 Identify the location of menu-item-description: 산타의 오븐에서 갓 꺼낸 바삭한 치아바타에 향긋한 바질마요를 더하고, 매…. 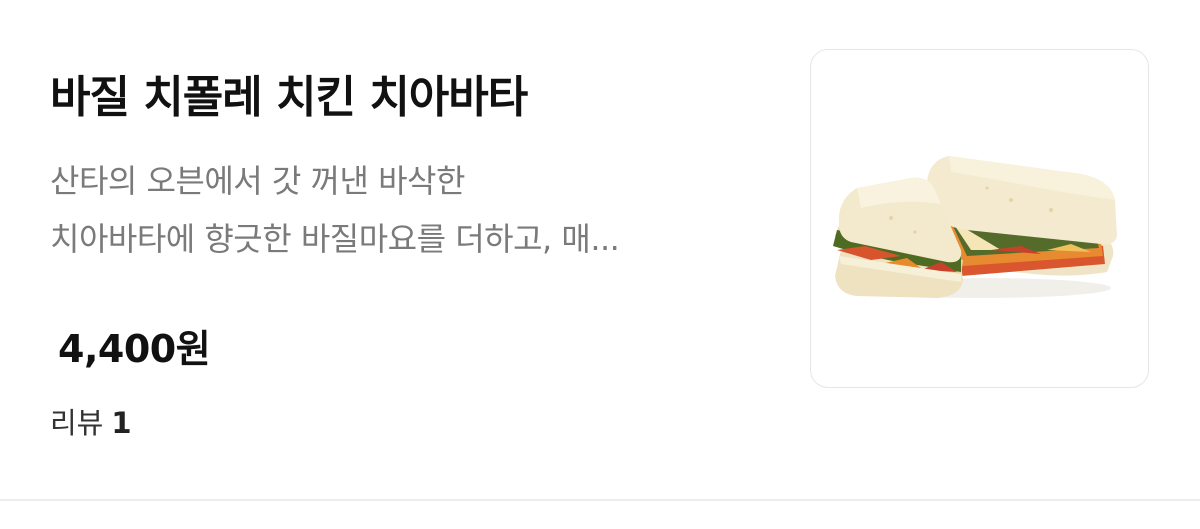
(415, 210).